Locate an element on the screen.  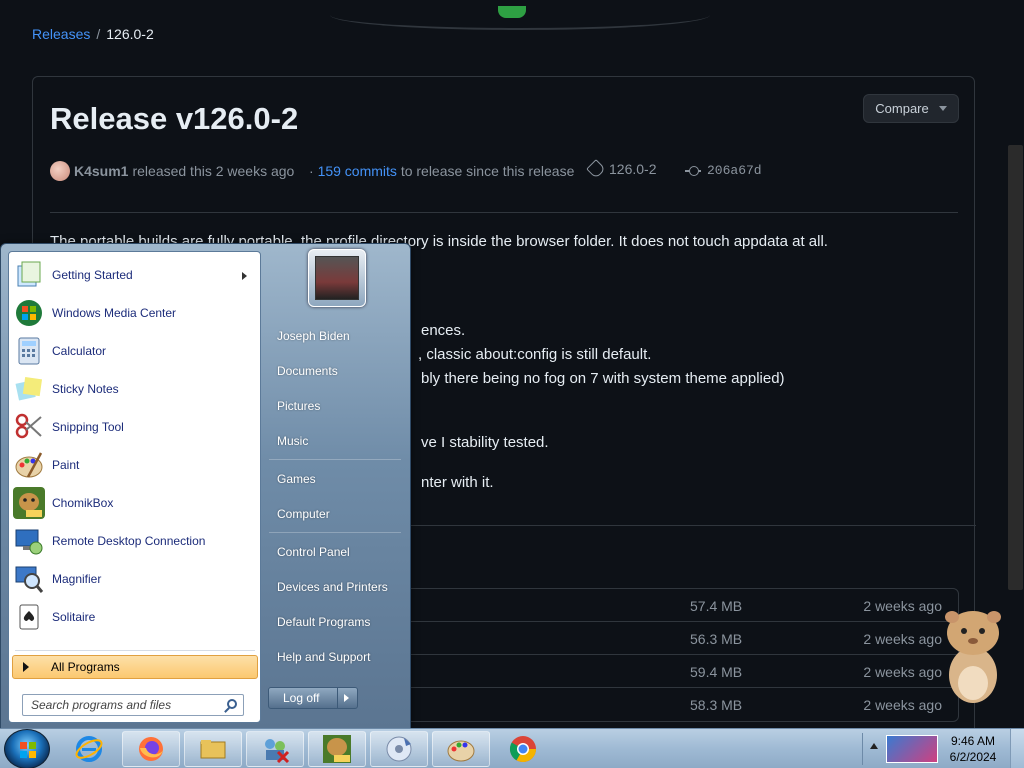
body-line: ve I stability tested. is located at coordinates (485, 442).